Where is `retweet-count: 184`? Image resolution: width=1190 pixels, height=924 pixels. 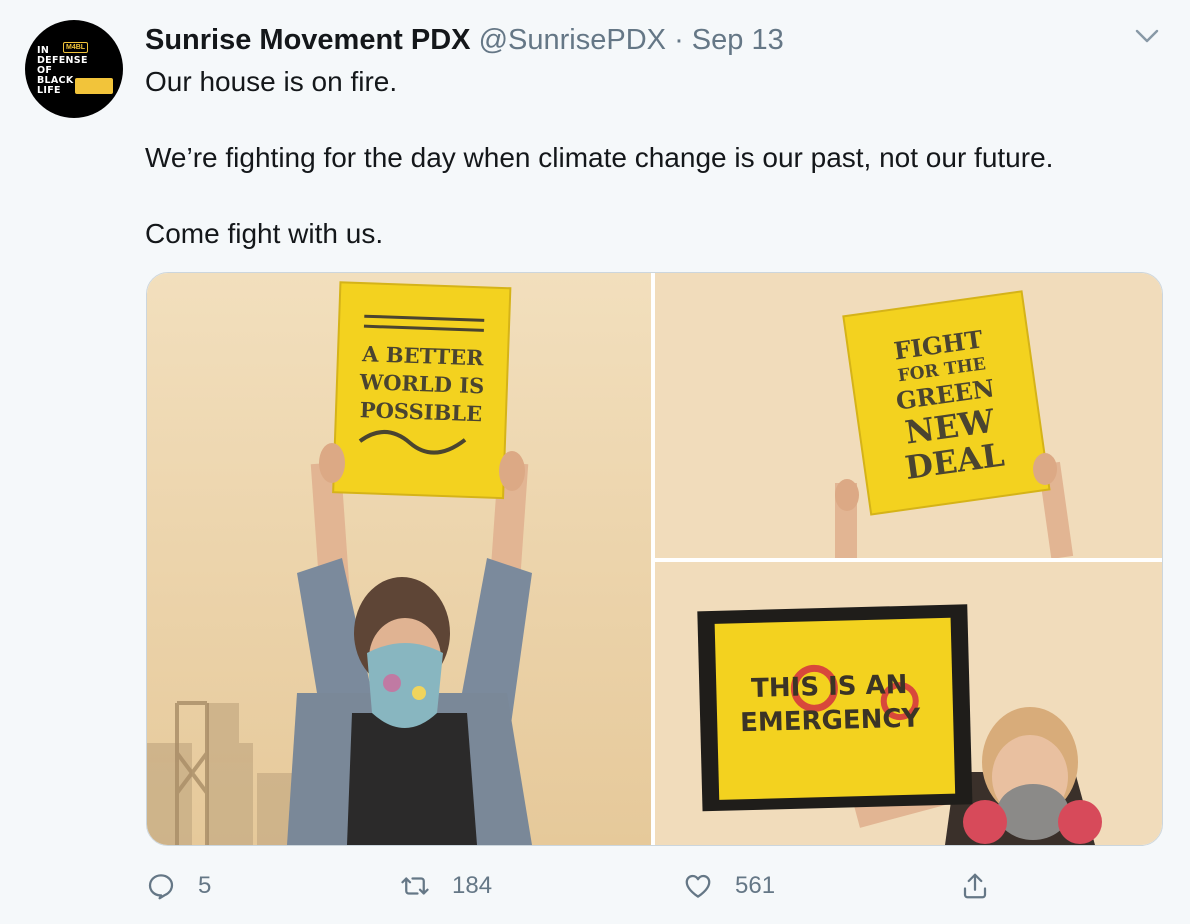 retweet-count: 184 is located at coordinates (472, 885).